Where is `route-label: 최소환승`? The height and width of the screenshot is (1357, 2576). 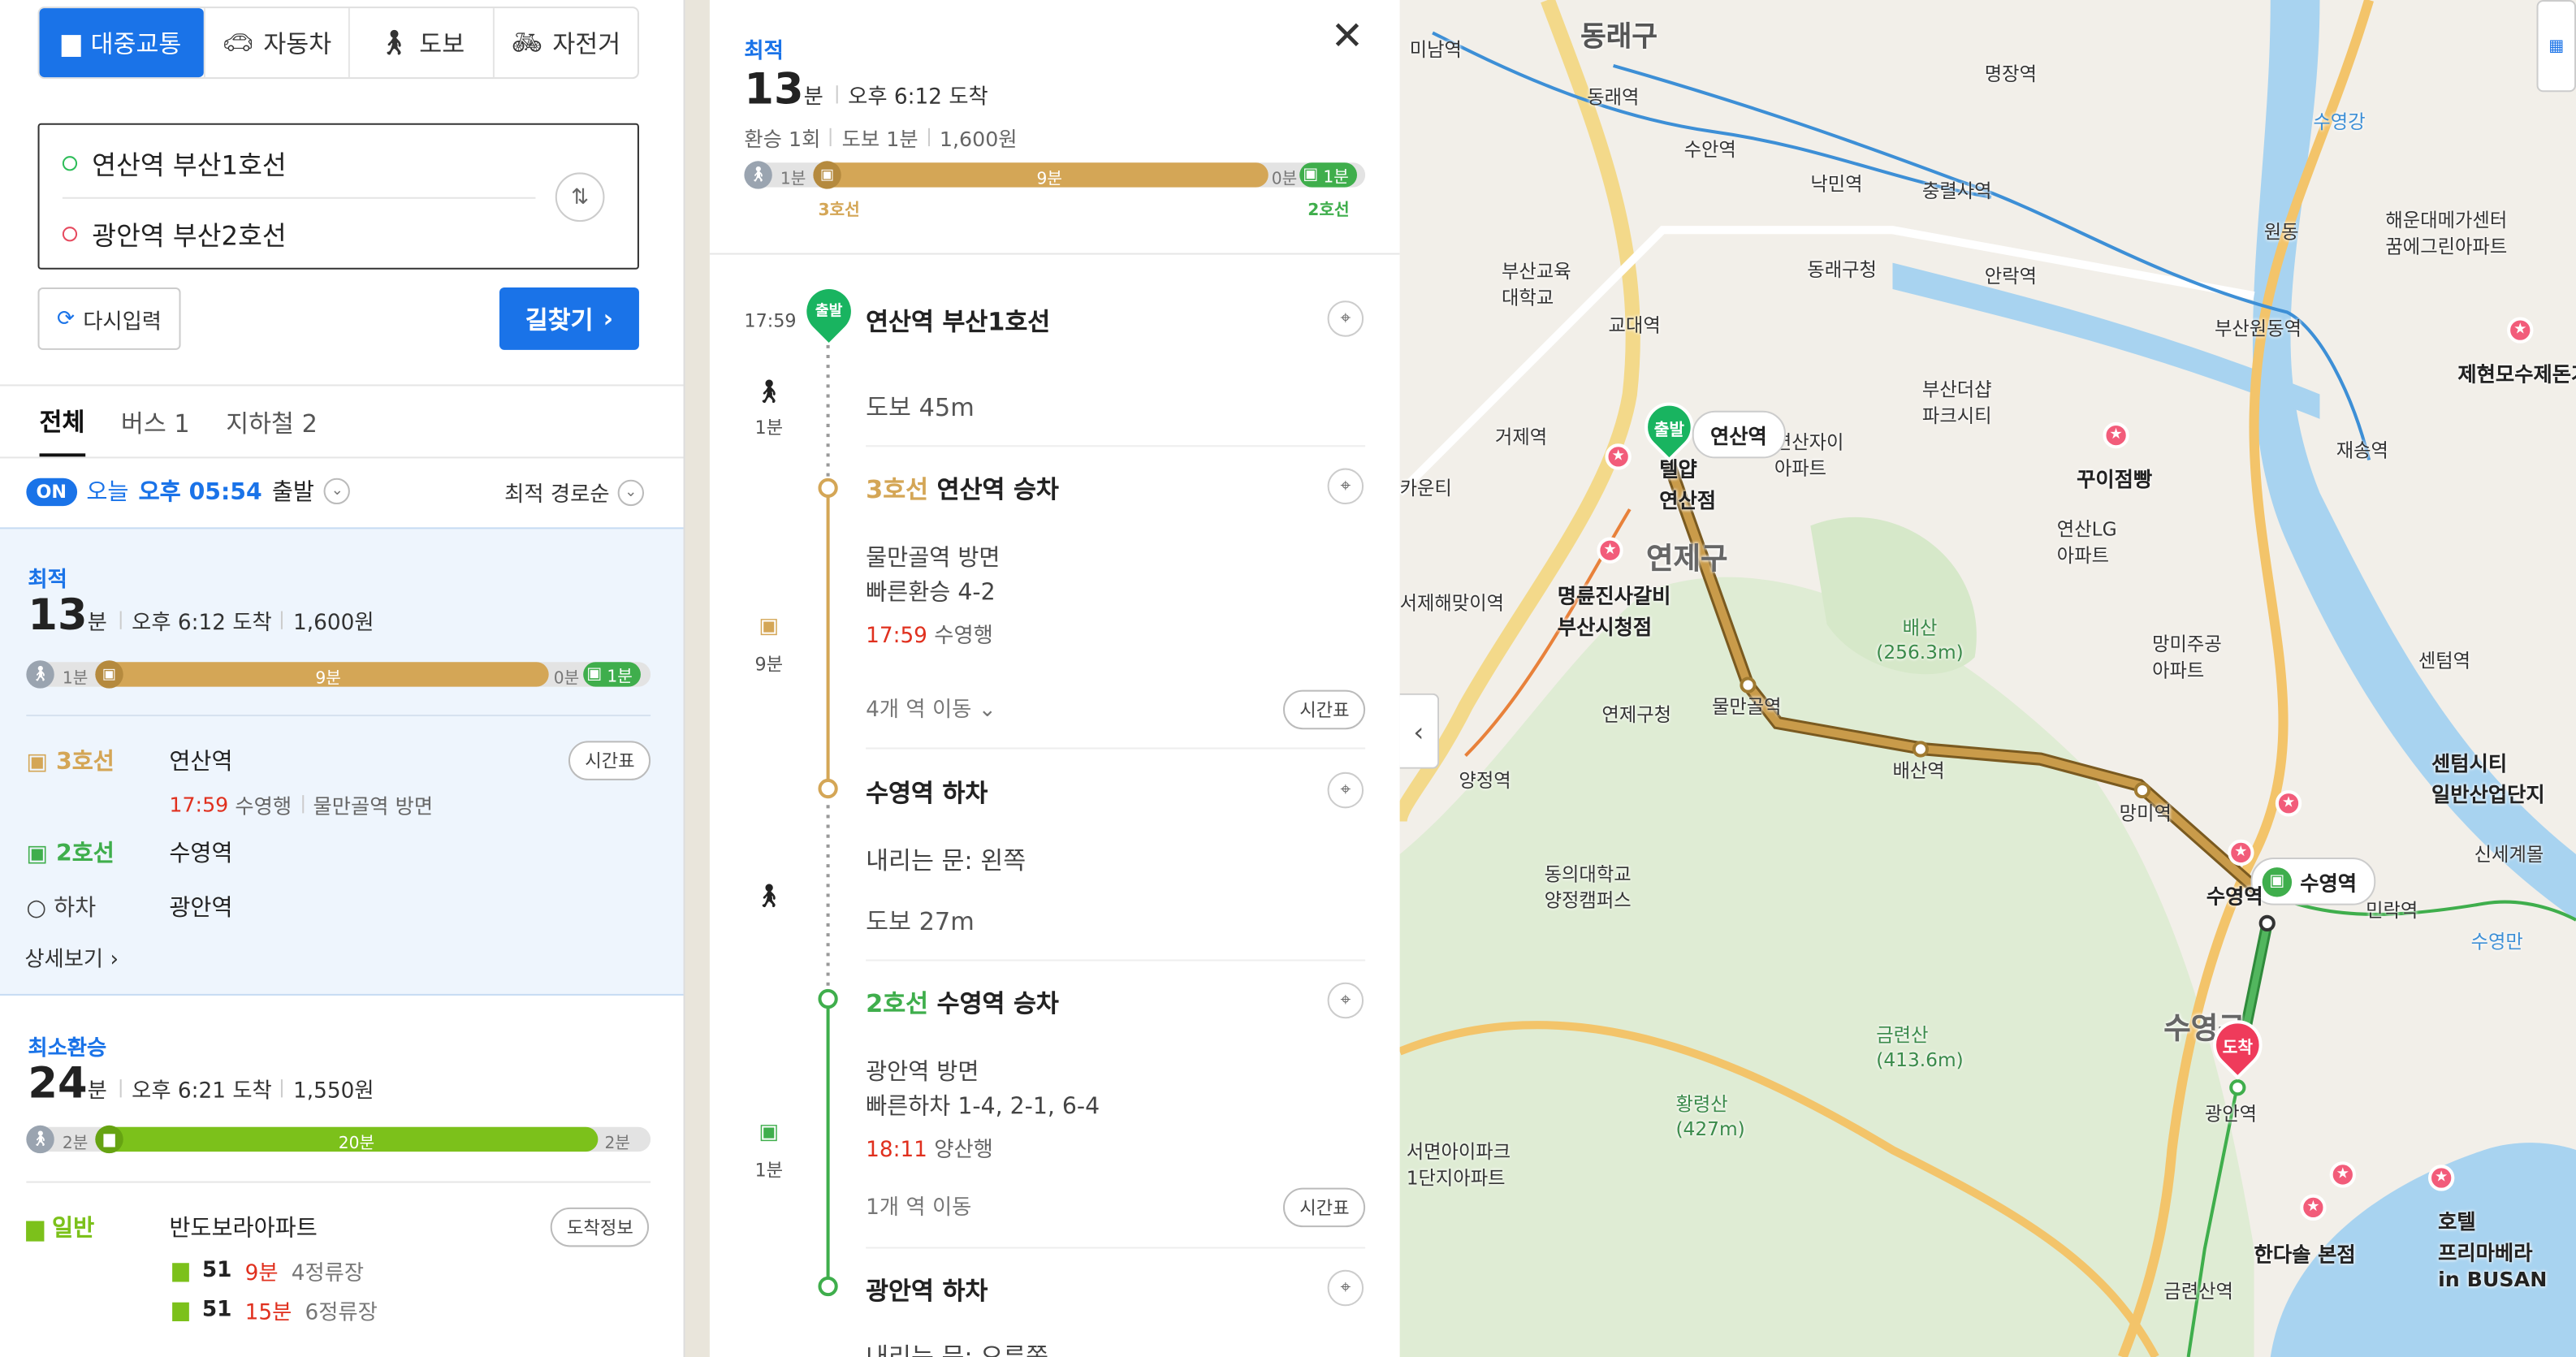 route-label: 최소환승 is located at coordinates (68, 1048).